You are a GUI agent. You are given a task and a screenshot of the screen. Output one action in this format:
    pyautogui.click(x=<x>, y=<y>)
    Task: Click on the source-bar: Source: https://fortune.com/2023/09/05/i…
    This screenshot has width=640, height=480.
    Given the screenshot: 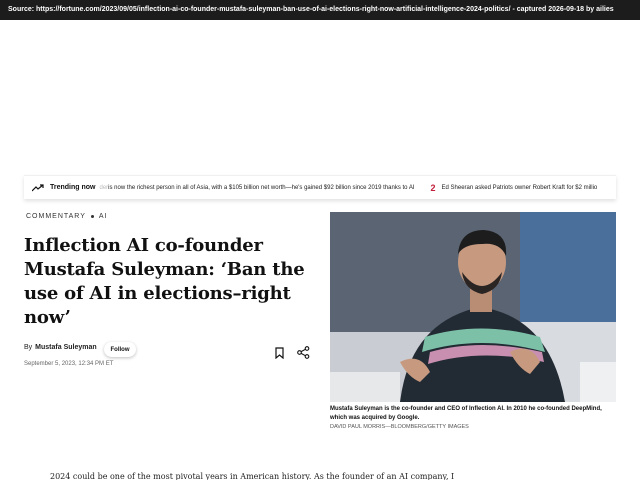 What is the action you would take?
    pyautogui.click(x=320, y=10)
    